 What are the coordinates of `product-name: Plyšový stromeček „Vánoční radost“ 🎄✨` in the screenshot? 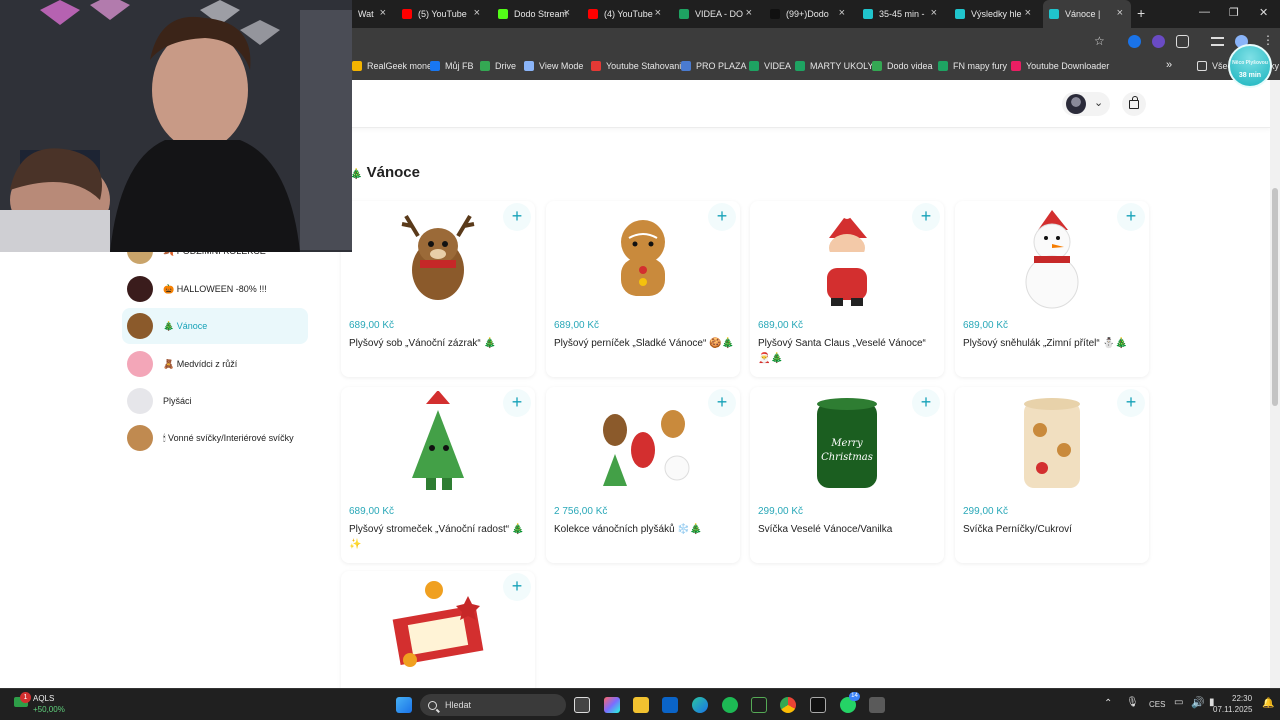 It's located at (440, 537).